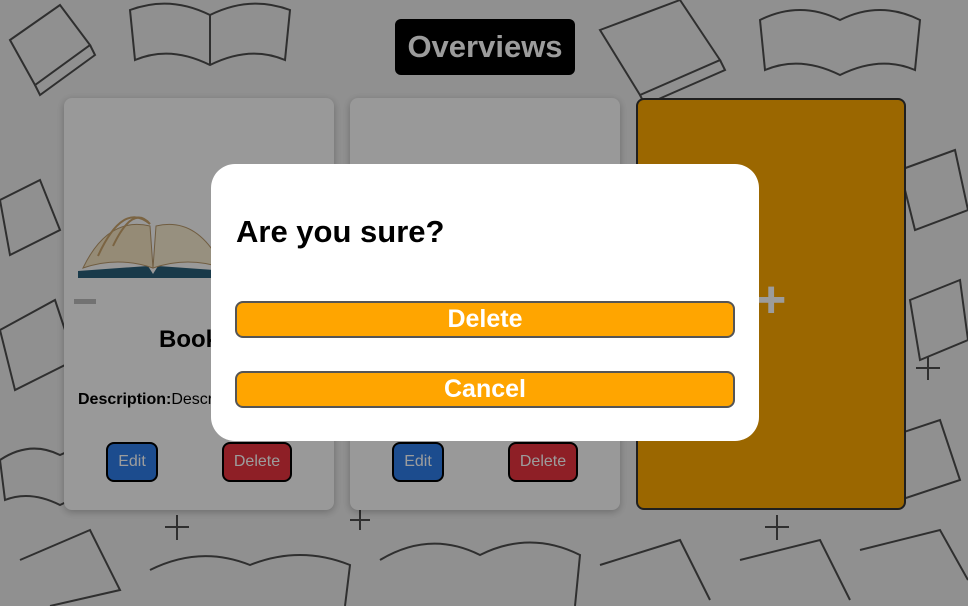  I want to click on cancel-button: Cancel, so click(485, 389).